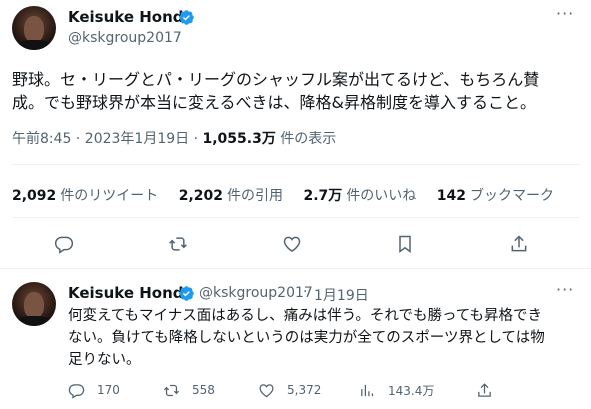 This screenshot has width=591, height=409. I want to click on reply-views-button: 143.4万, so click(396, 390).